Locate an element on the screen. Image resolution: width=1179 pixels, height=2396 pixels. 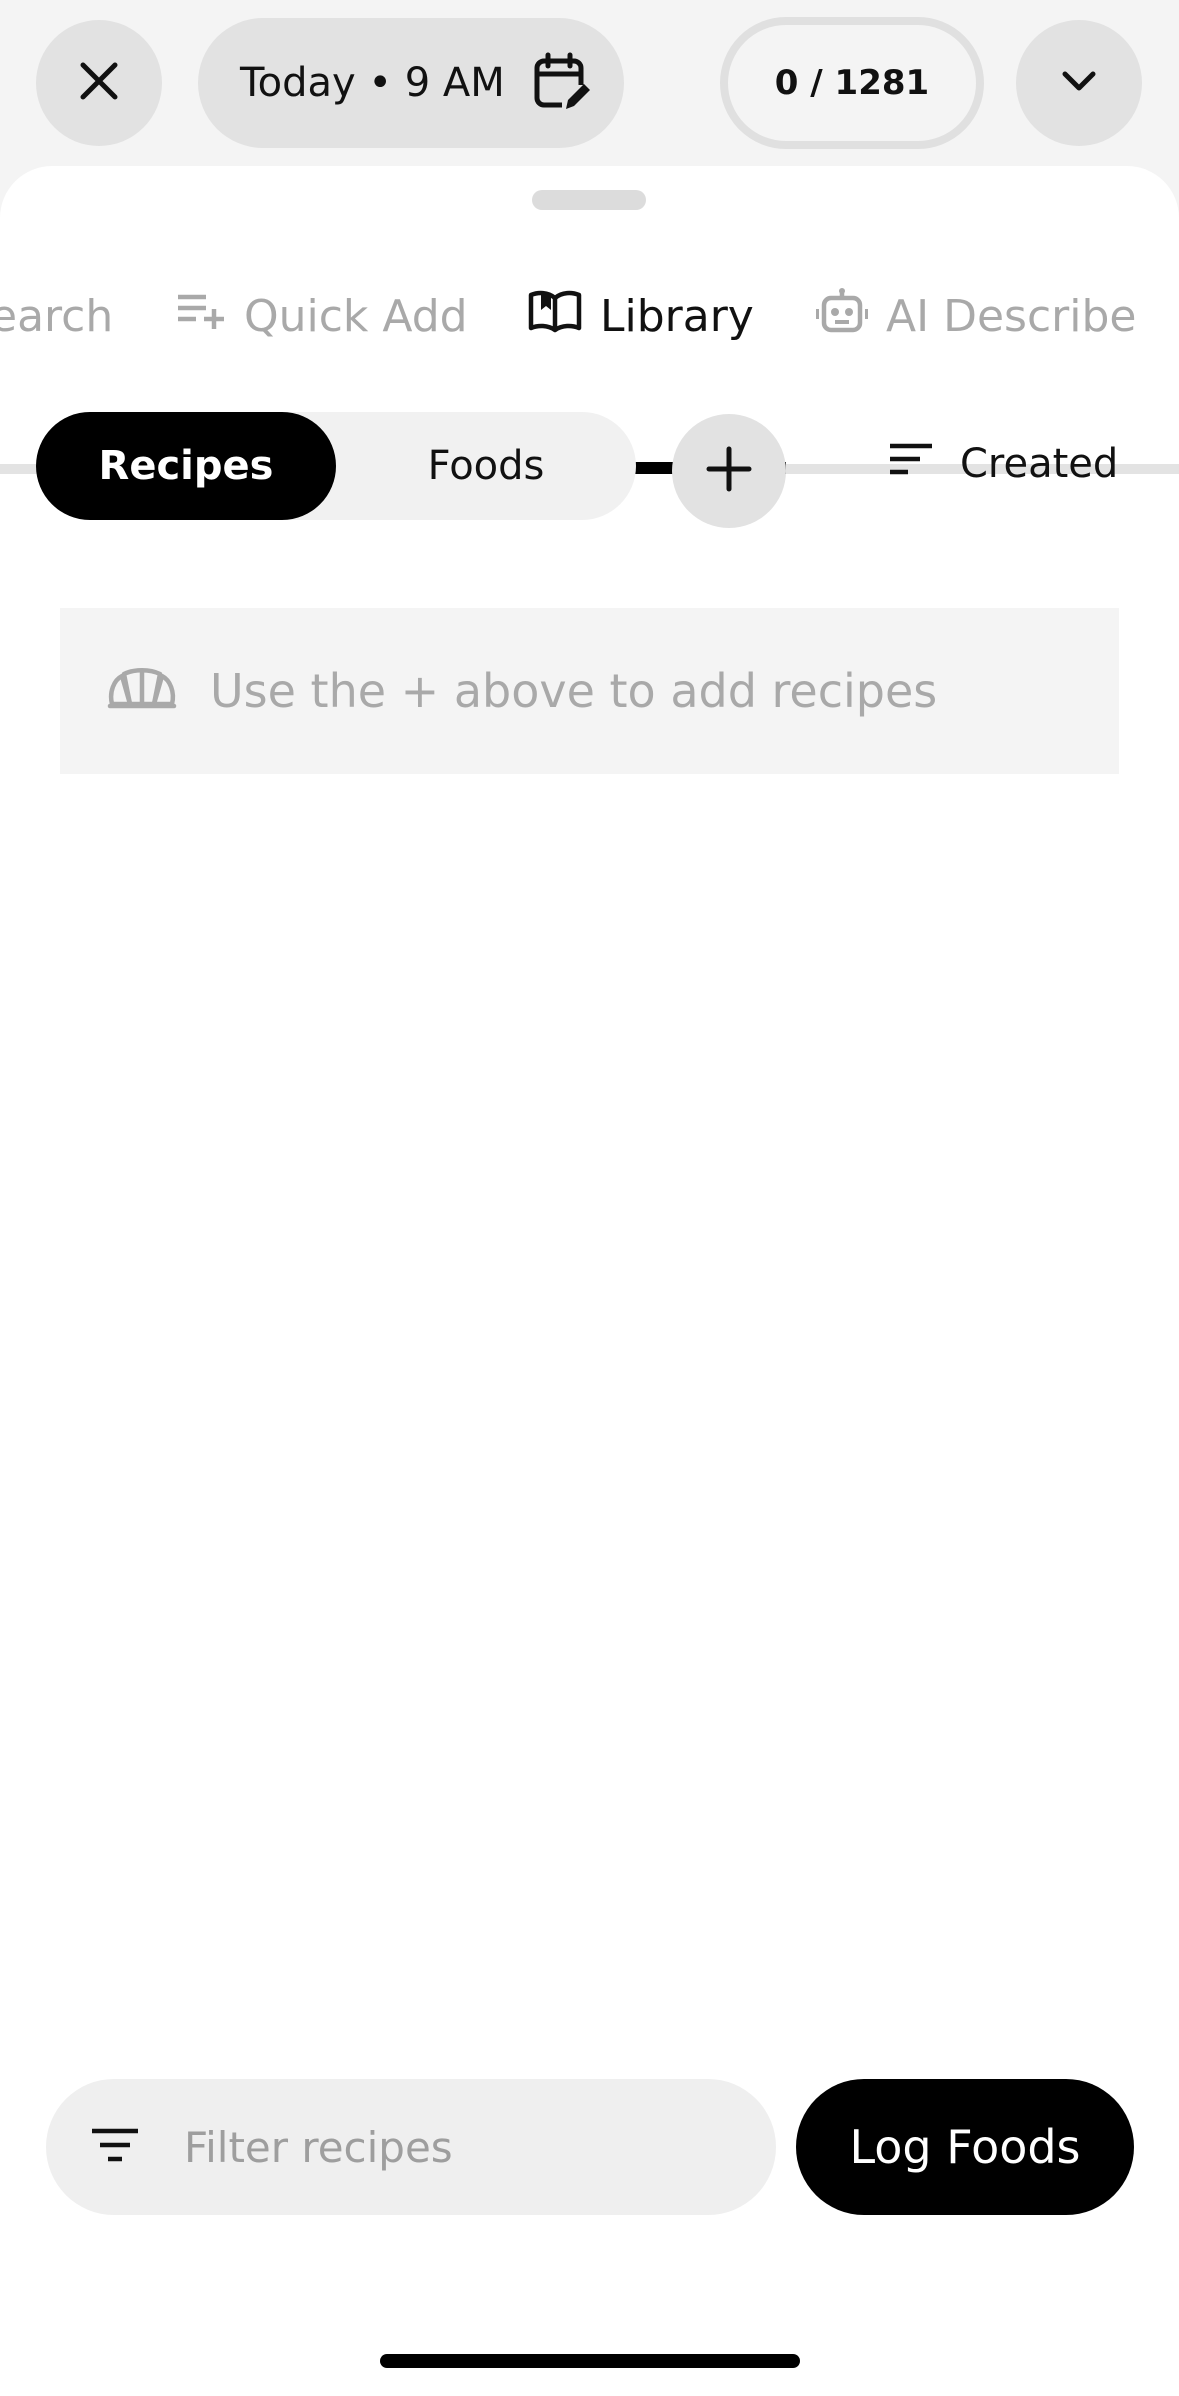
filter-recipes-input is located at coordinates (454, 2147).